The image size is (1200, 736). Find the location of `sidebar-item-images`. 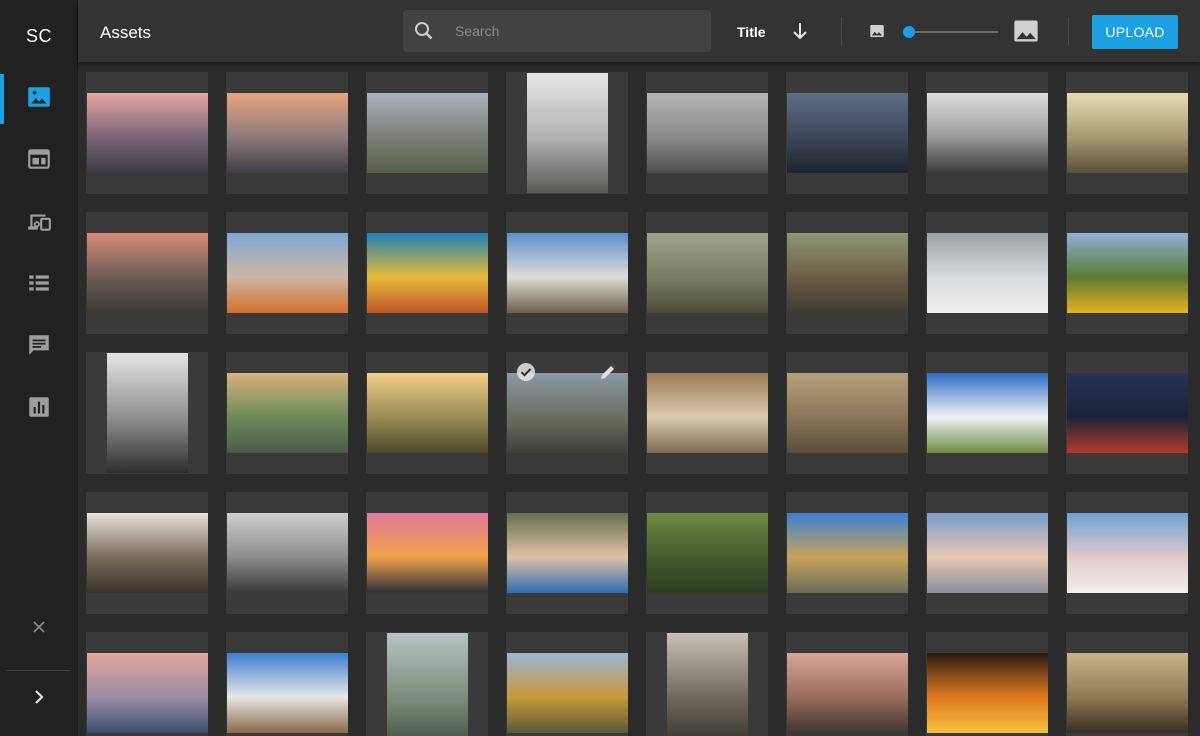

sidebar-item-images is located at coordinates (39, 99).